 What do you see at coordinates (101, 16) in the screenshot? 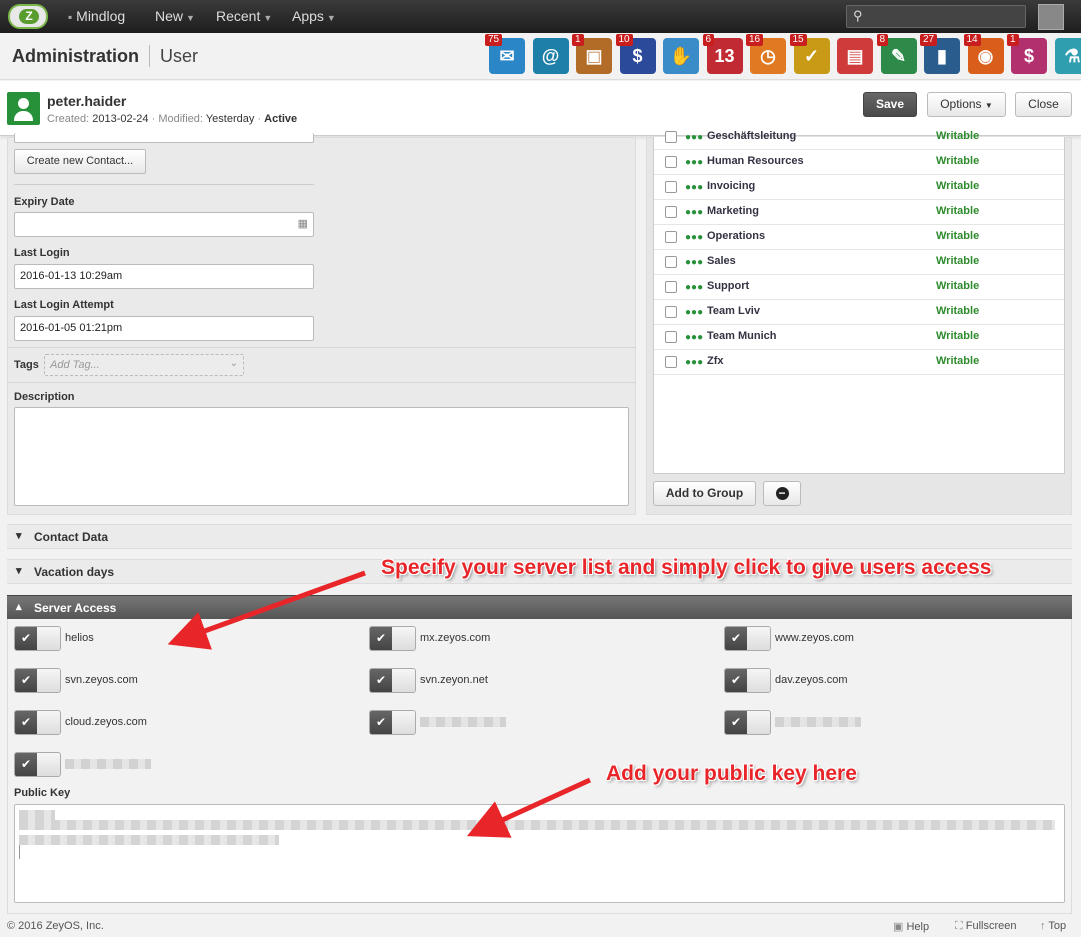
I see `nav-label: Mindlog` at bounding box center [101, 16].